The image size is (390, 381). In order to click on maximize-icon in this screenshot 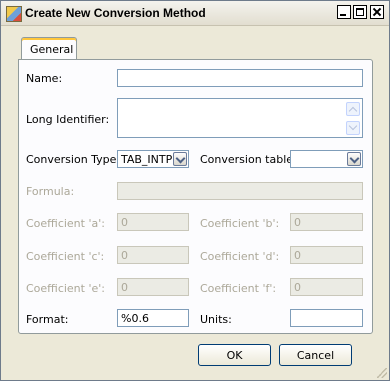, I will do `click(360, 12)`.